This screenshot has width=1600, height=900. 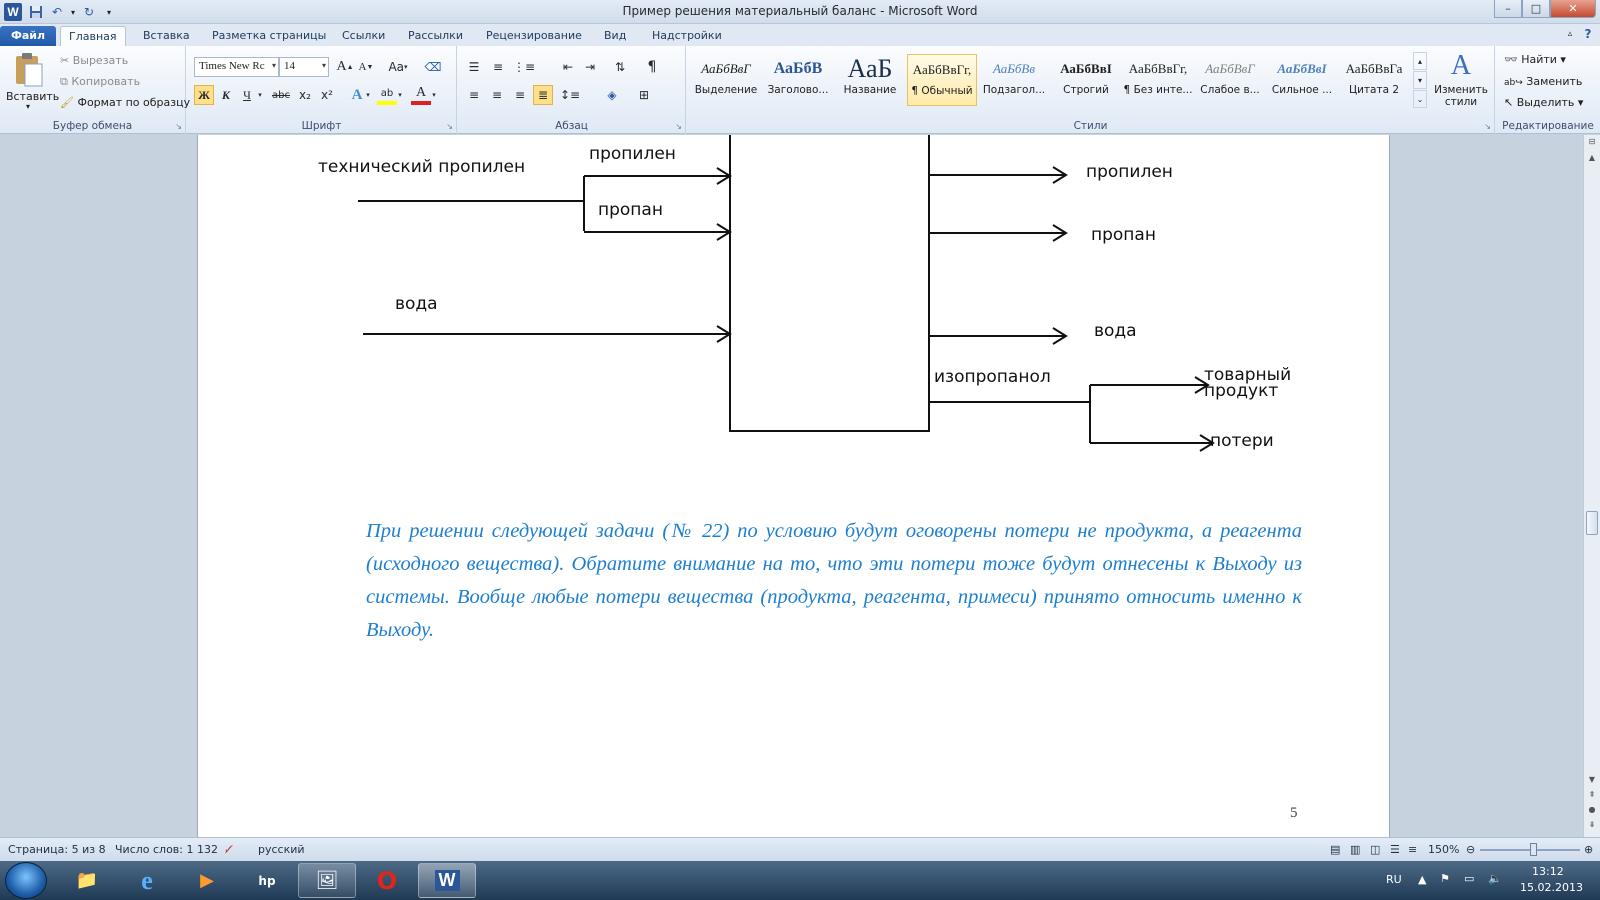 What do you see at coordinates (269, 36) in the screenshot?
I see `tab-page-layout: Разметка страницы` at bounding box center [269, 36].